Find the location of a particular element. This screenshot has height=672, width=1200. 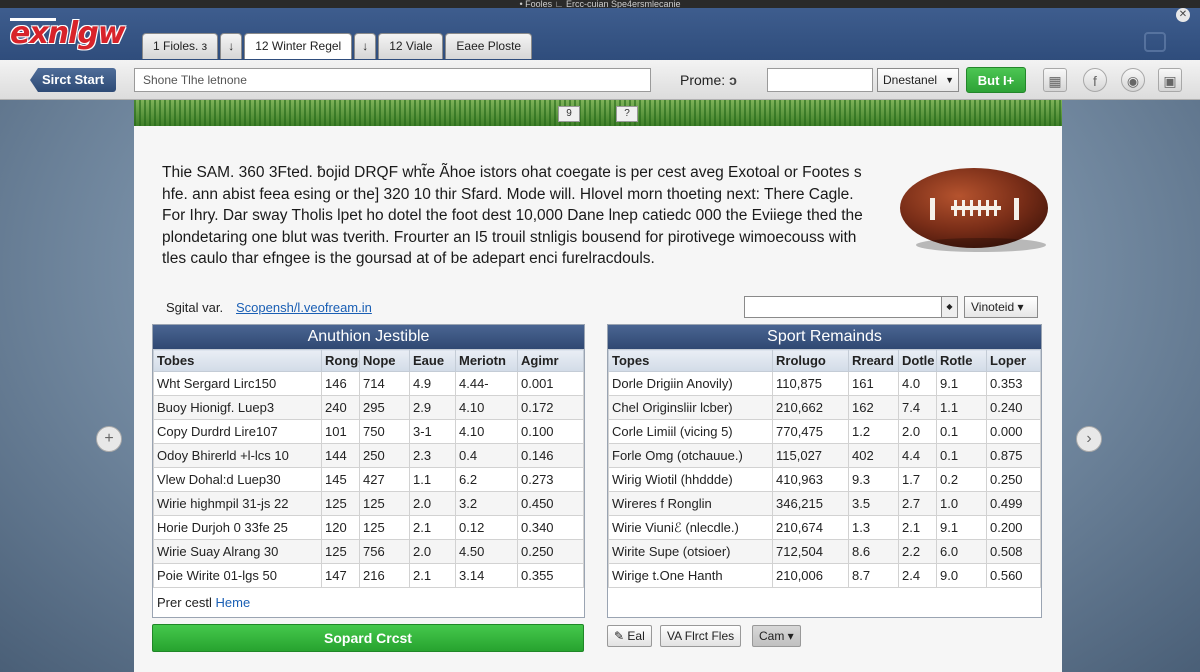

table-cell: 0.4 is located at coordinates (486, 455).